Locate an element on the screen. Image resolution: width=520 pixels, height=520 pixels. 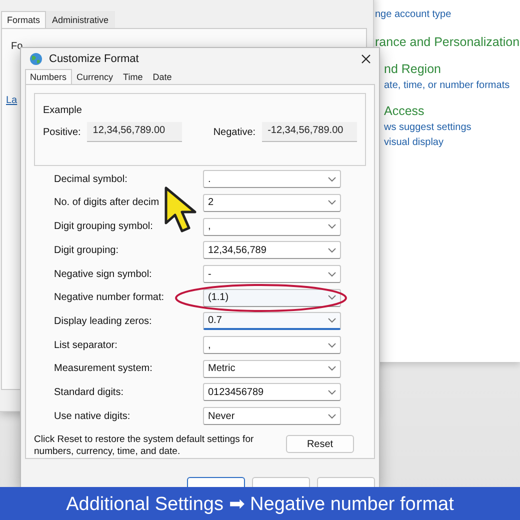
setting-label: List separator: is located at coordinates (86, 345).